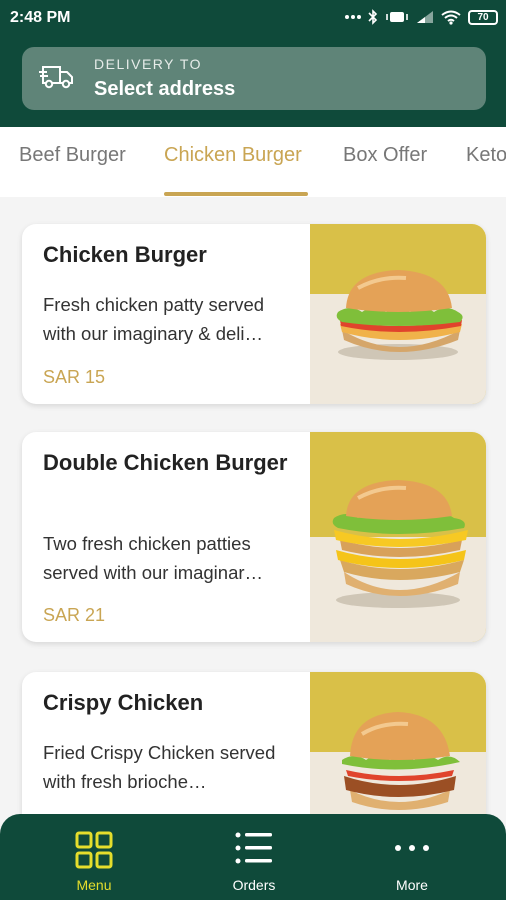  What do you see at coordinates (397, 17) in the screenshot?
I see `vibrate-icon` at bounding box center [397, 17].